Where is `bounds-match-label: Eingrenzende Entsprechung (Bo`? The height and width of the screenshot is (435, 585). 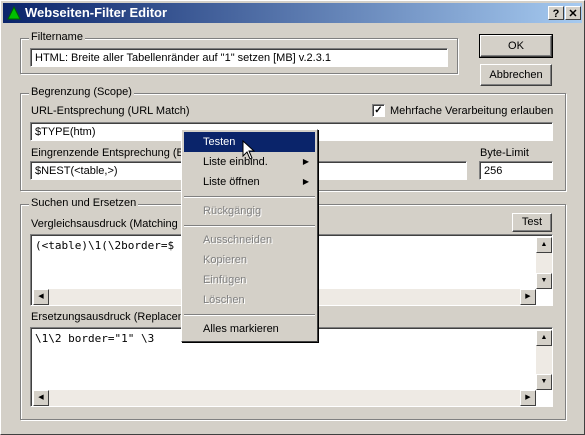 bounds-match-label: Eingrenzende Entsprechung (Bo is located at coordinates (110, 153).